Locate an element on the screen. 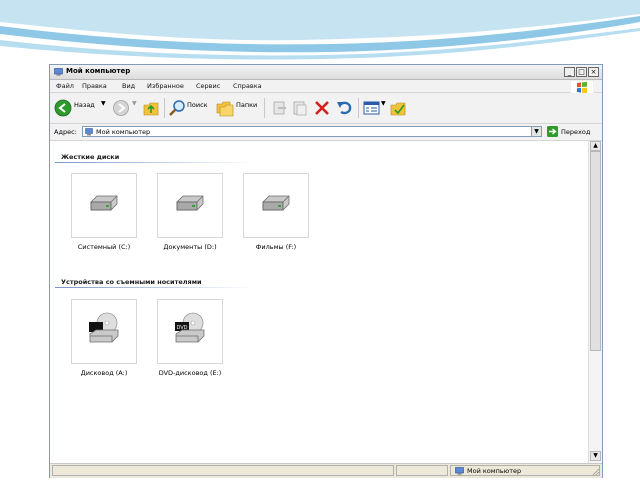 This screenshot has width=640, height=480. address-bar: Адрес: Мой компьютер ▼ Переход is located at coordinates (326, 132).